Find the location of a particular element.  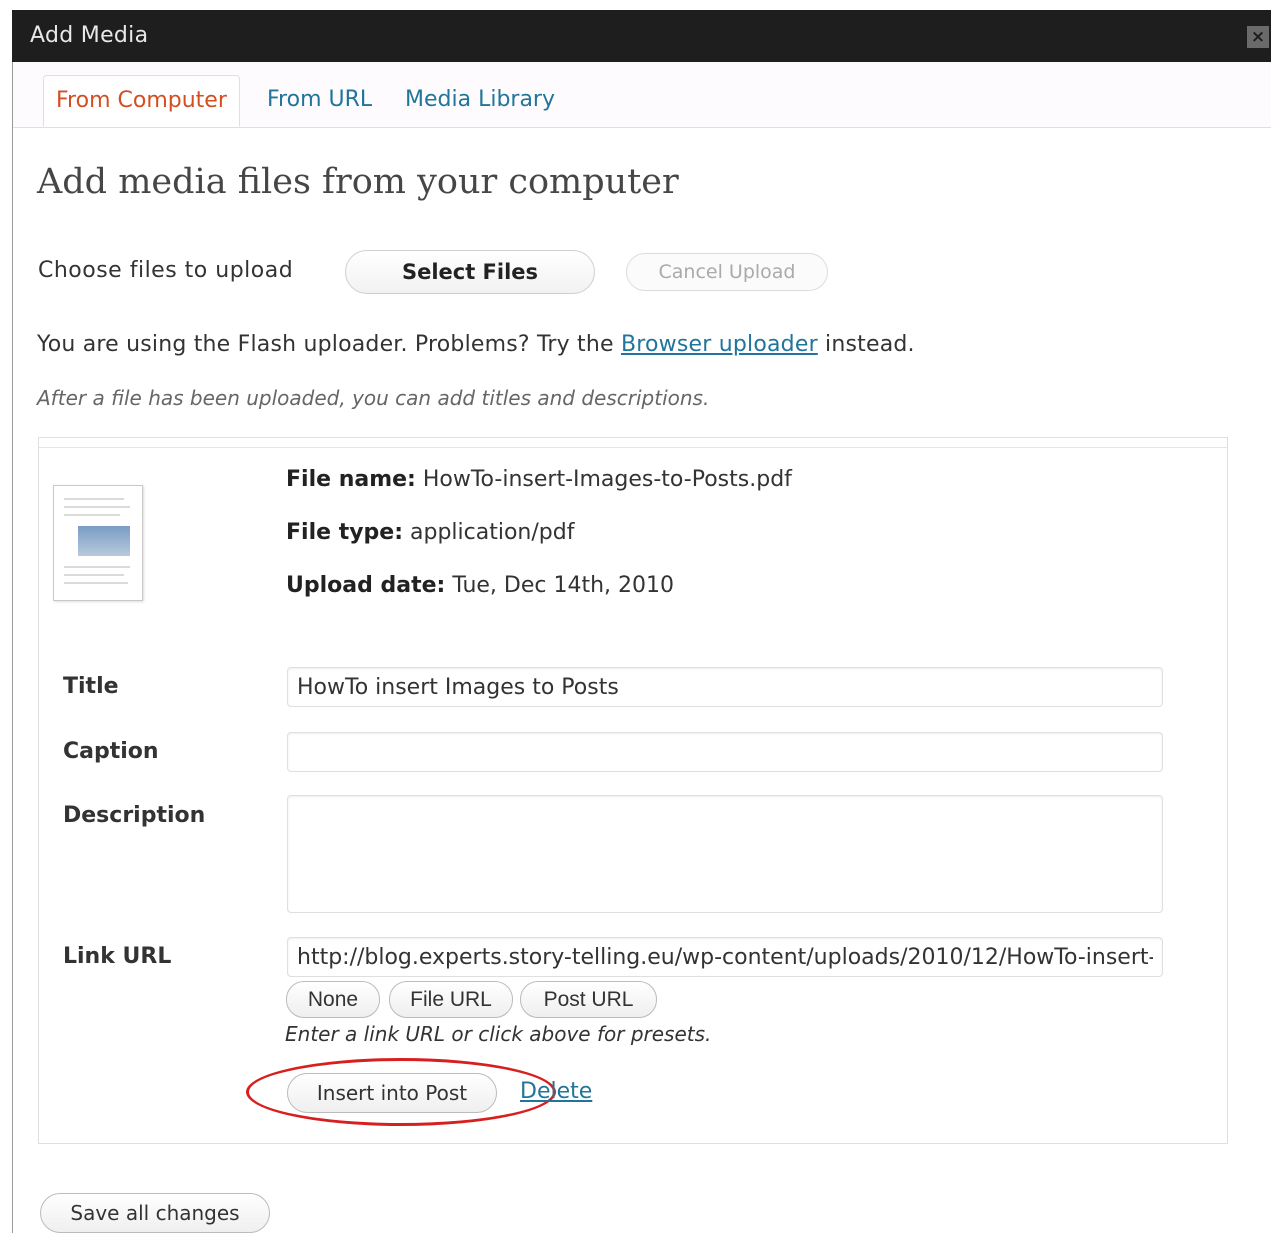

upload-date-label: Upload date: is located at coordinates (366, 585).